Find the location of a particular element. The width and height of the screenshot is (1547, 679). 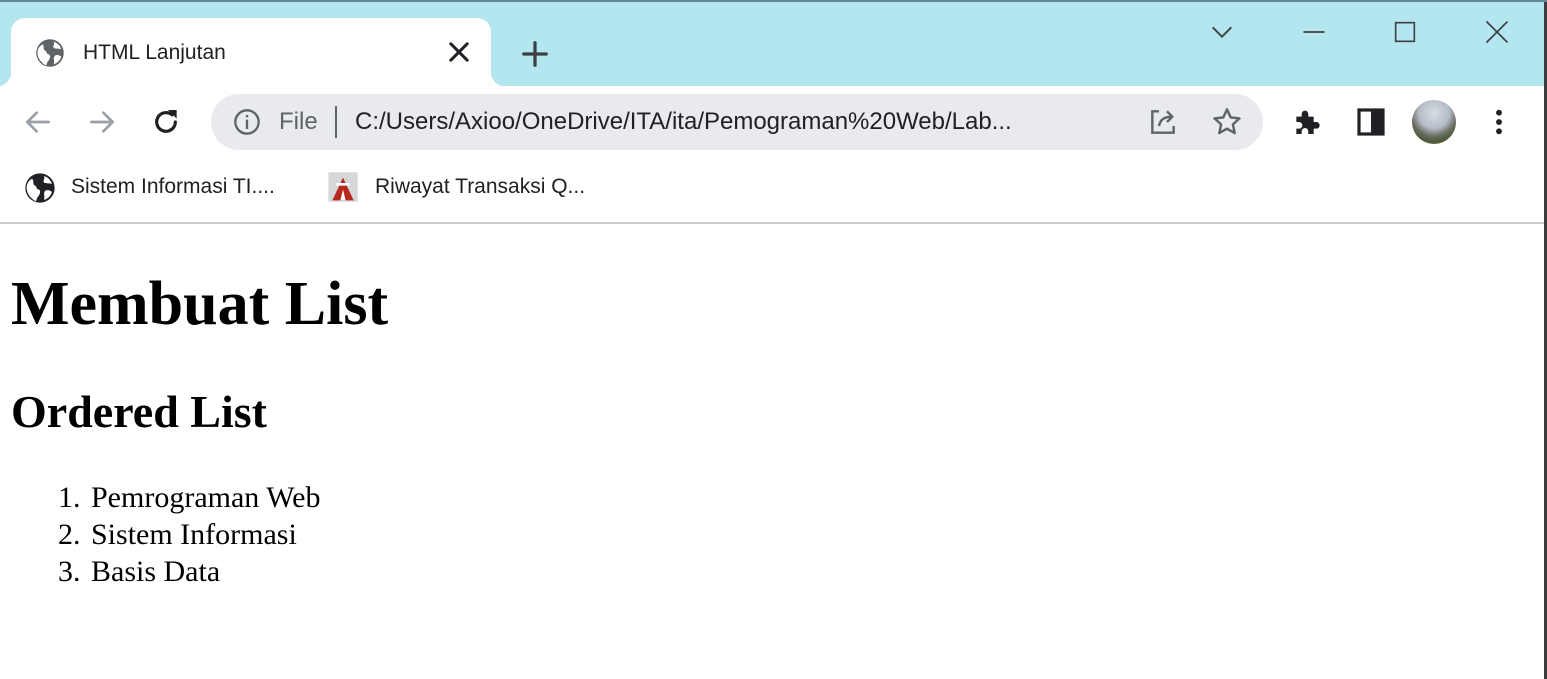

back-arrow-icon is located at coordinates (38, 122).